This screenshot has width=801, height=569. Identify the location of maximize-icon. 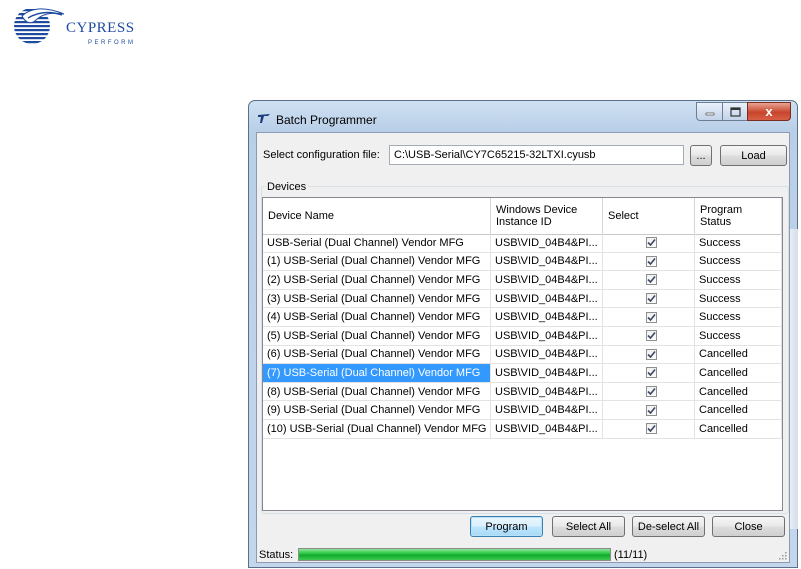
(735, 111).